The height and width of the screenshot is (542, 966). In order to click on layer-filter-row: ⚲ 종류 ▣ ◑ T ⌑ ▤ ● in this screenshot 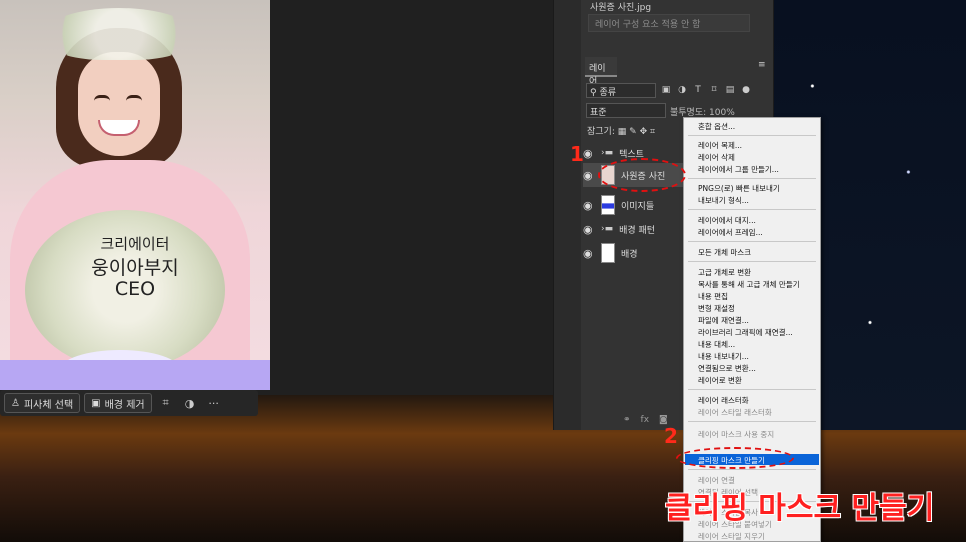, I will do `click(671, 90)`.